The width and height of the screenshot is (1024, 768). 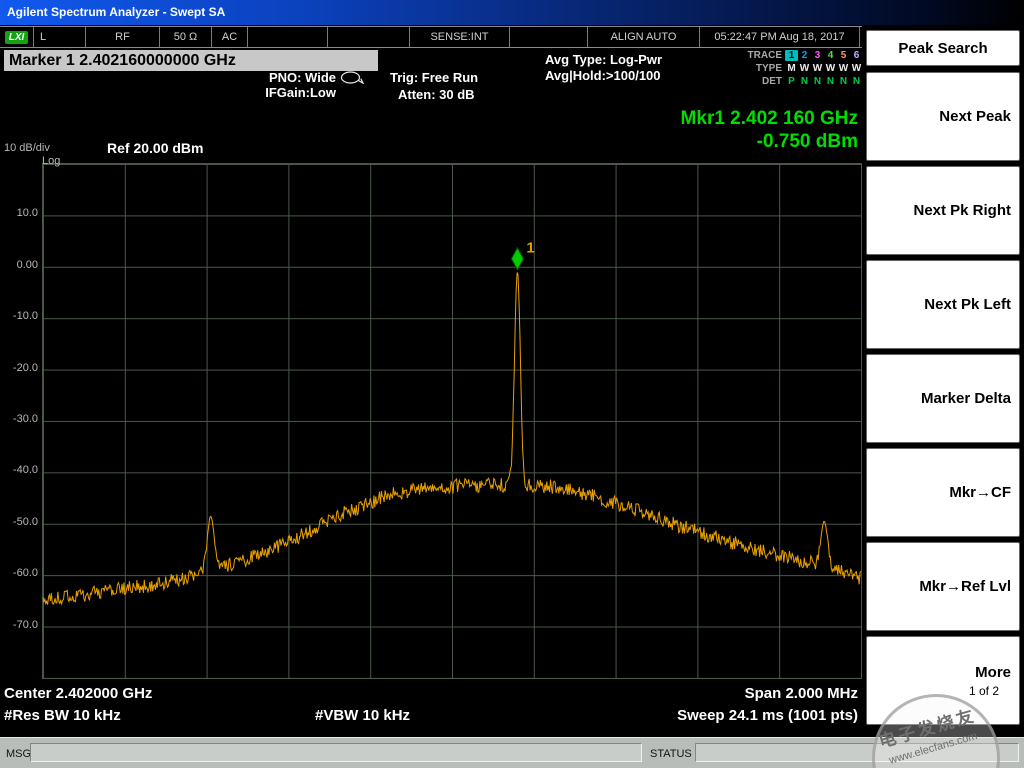 What do you see at coordinates (769, 118) in the screenshot?
I see `marker-freq-text: Mkr1 2.402 160 GHz` at bounding box center [769, 118].